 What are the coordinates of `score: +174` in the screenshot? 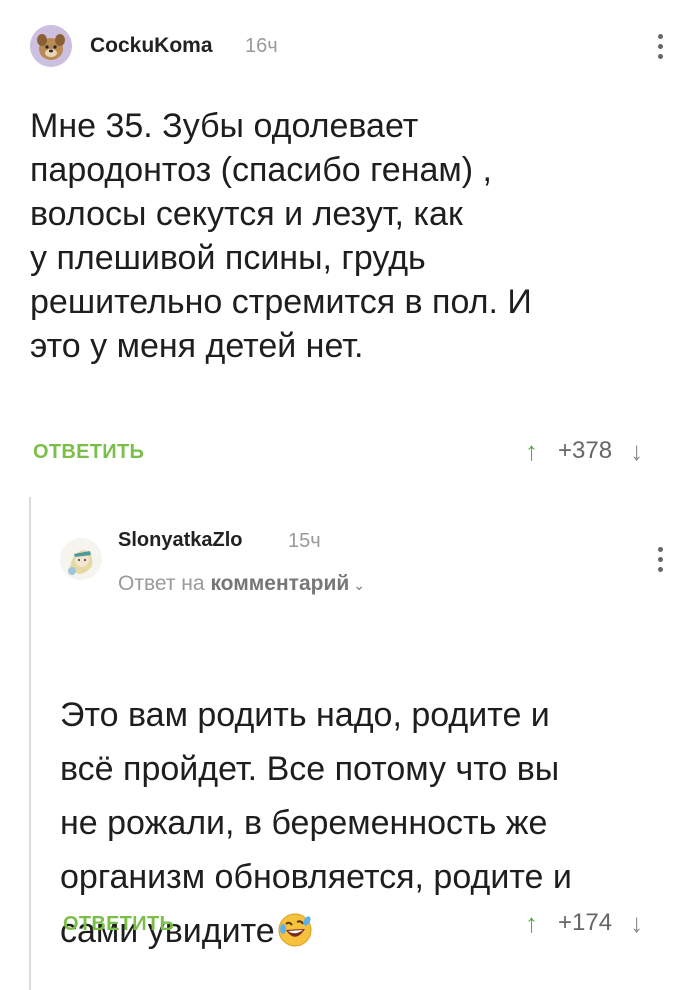 It's located at (585, 922).